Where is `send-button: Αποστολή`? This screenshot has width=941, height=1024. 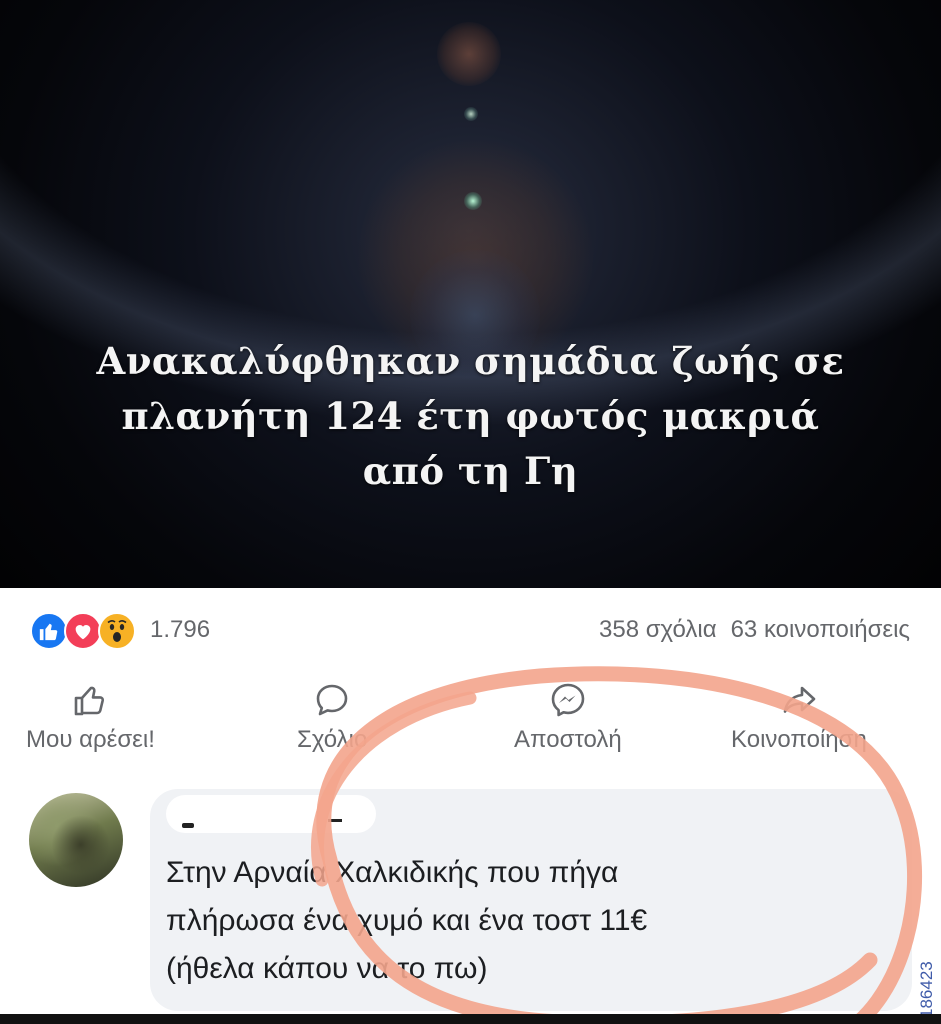 send-button: Αποστολή is located at coordinates (568, 717).